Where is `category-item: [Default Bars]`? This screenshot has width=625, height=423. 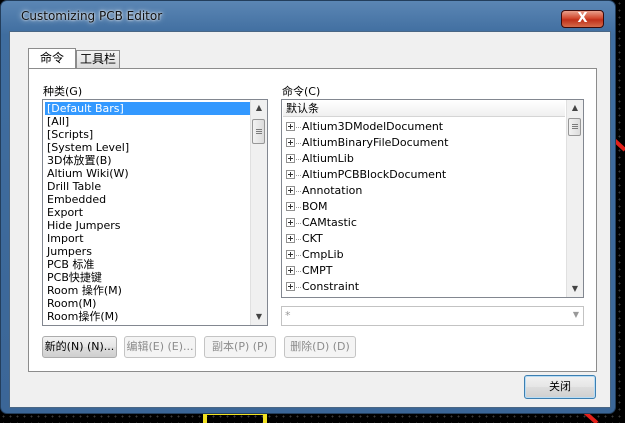
category-item: [Default Bars] is located at coordinates (148, 108).